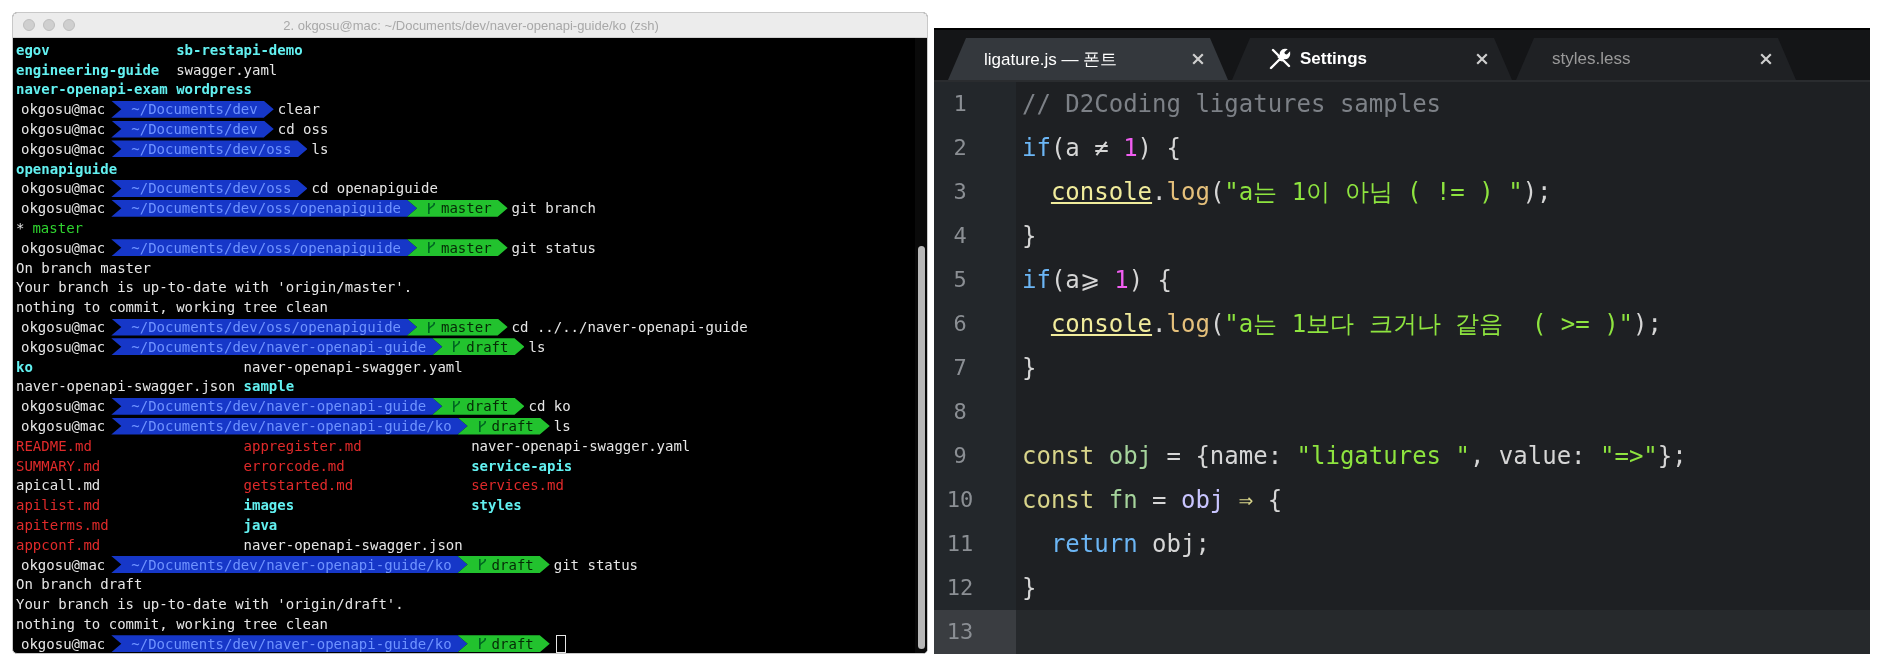 Image resolution: width=1878 pixels, height=666 pixels. Describe the element at coordinates (67, 168) in the screenshot. I see `directory-name: openapiguide` at that location.